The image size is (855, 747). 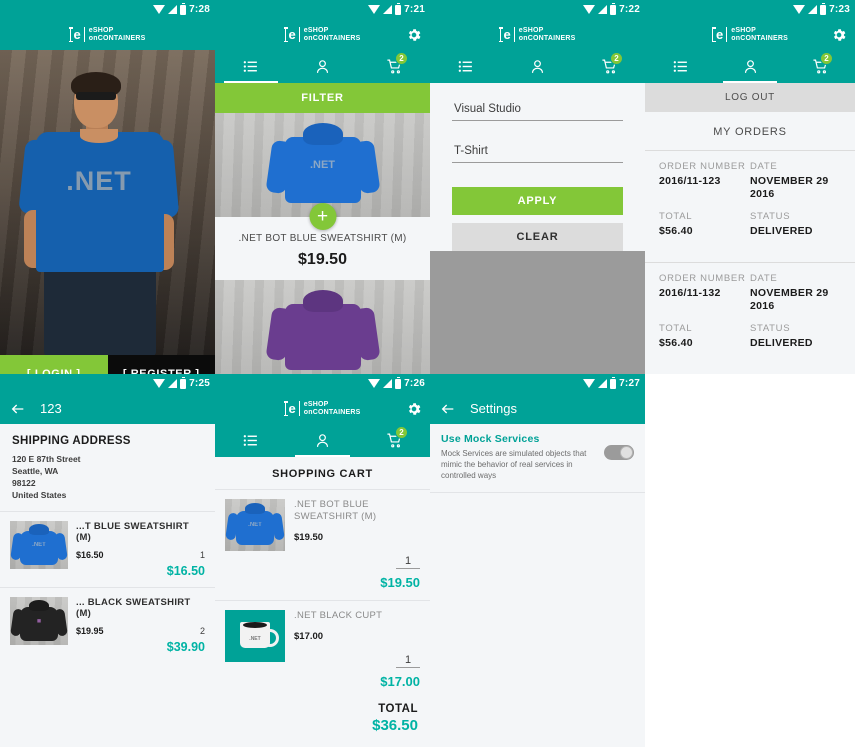 I want to click on page-title: 123, so click(x=51, y=408).